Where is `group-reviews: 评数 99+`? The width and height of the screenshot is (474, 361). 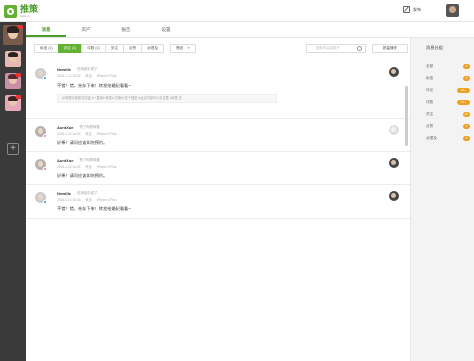 group-reviews: 评数 99+ is located at coordinates (448, 102).